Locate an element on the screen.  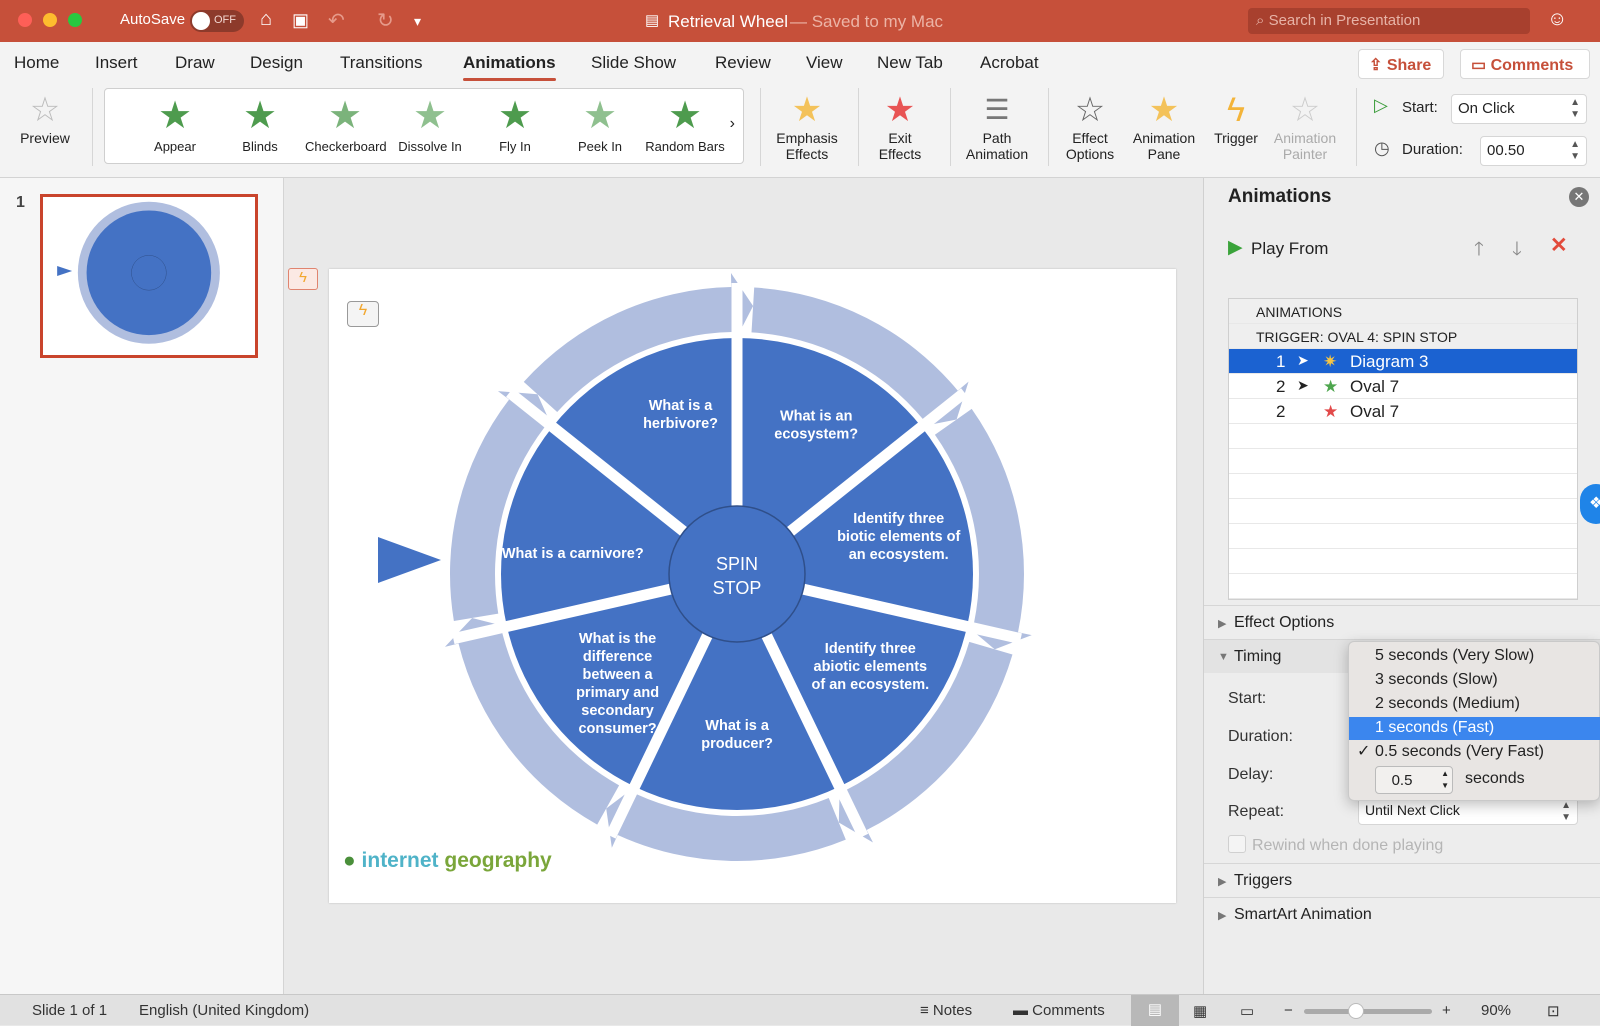
animation-item: 1 ➤ ✷ Diagram 3 is located at coordinates (1403, 361).